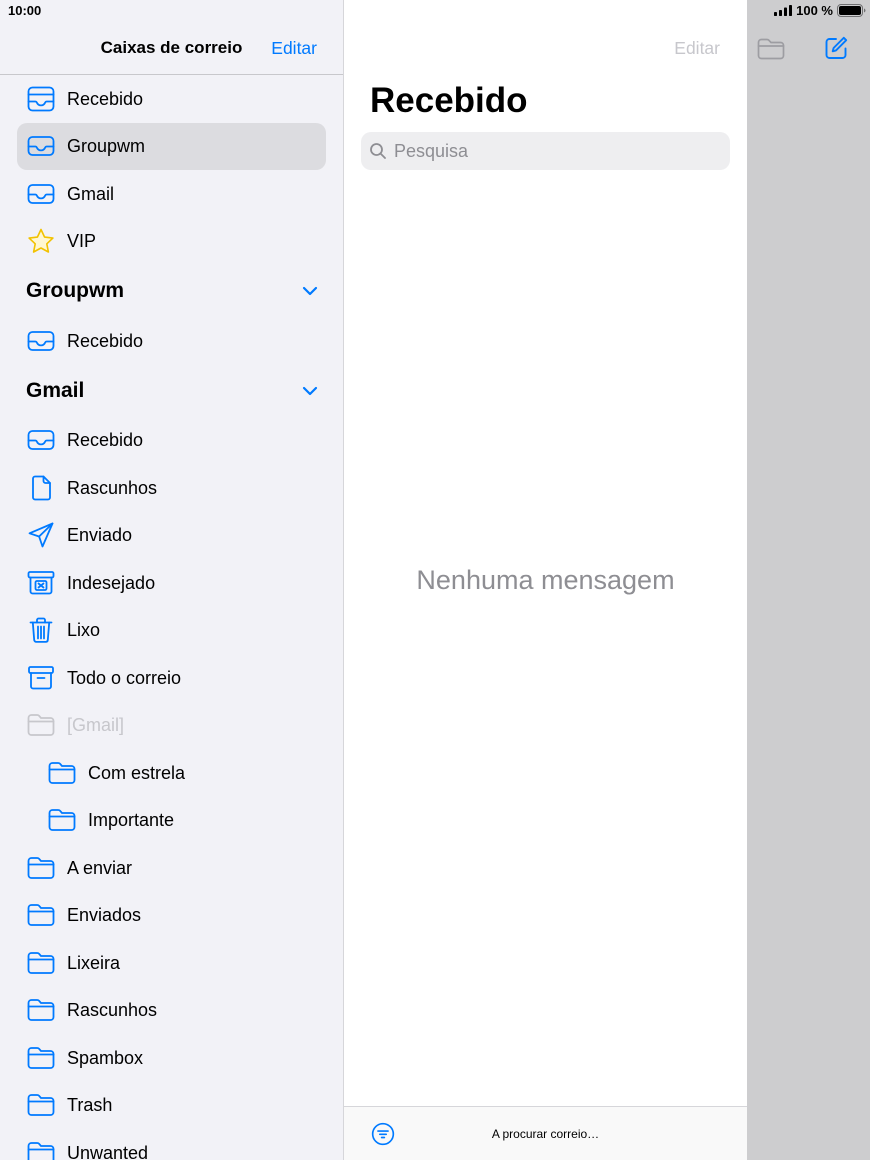 Image resolution: width=870 pixels, height=1160 pixels. I want to click on mailbox-all-inboxes: Recebido, so click(171, 99).